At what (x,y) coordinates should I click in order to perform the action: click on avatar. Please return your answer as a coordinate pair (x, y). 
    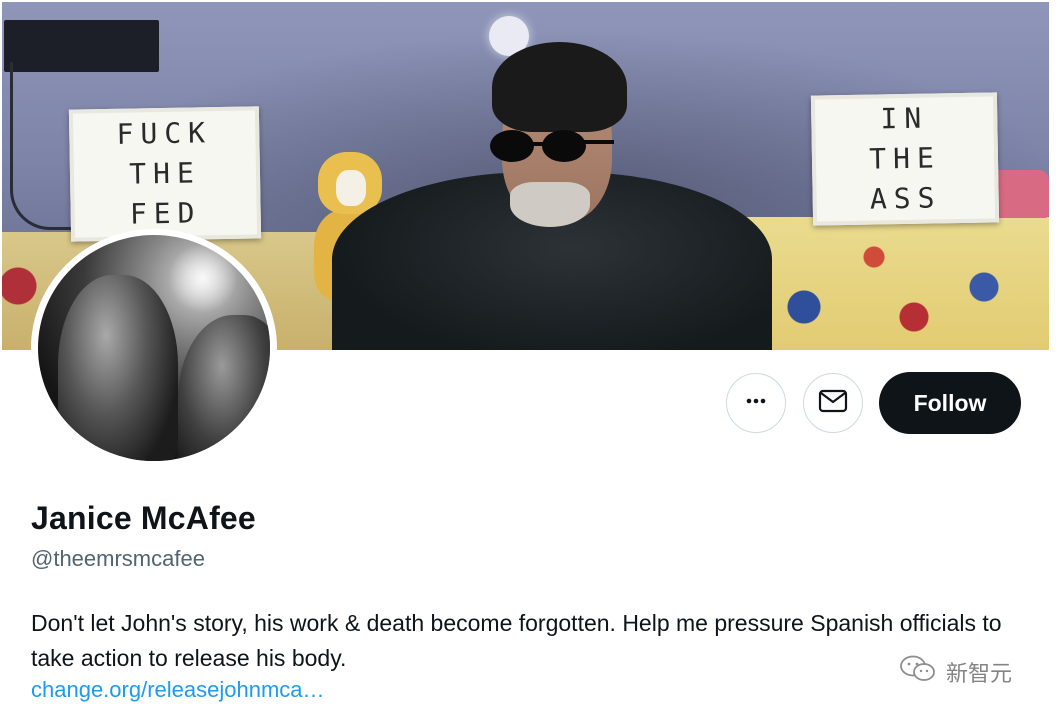
    Looking at the image, I should click on (154, 348).